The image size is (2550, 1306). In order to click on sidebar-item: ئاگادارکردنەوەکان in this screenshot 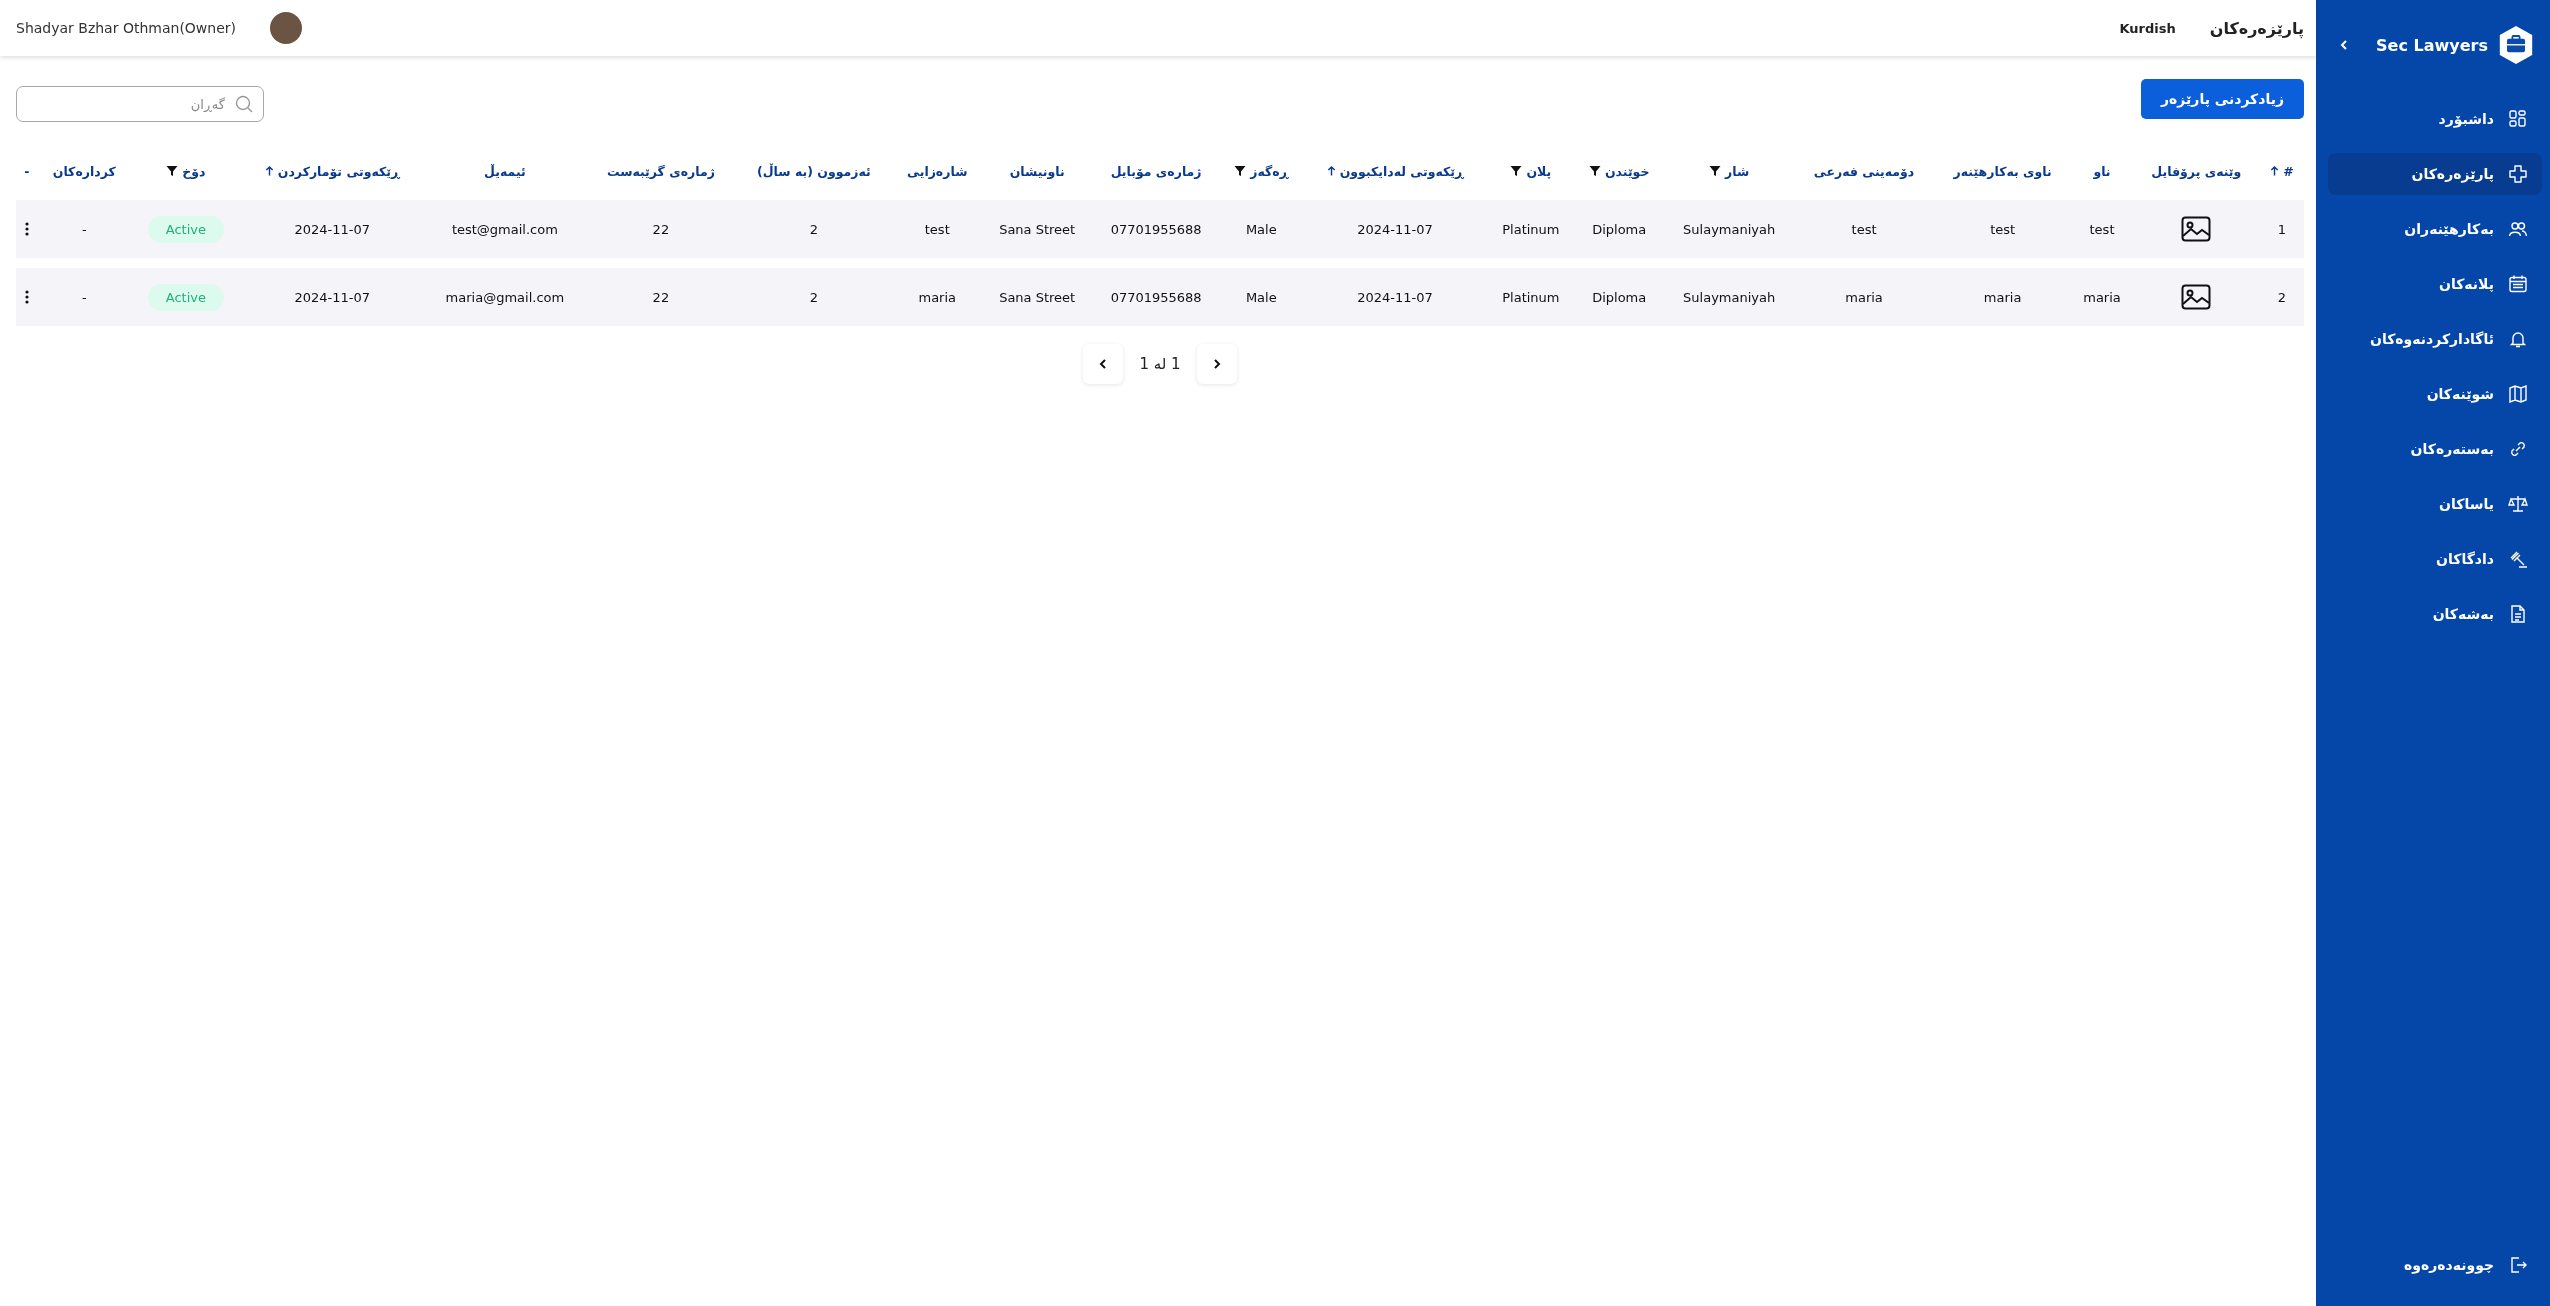, I will do `click(2435, 339)`.